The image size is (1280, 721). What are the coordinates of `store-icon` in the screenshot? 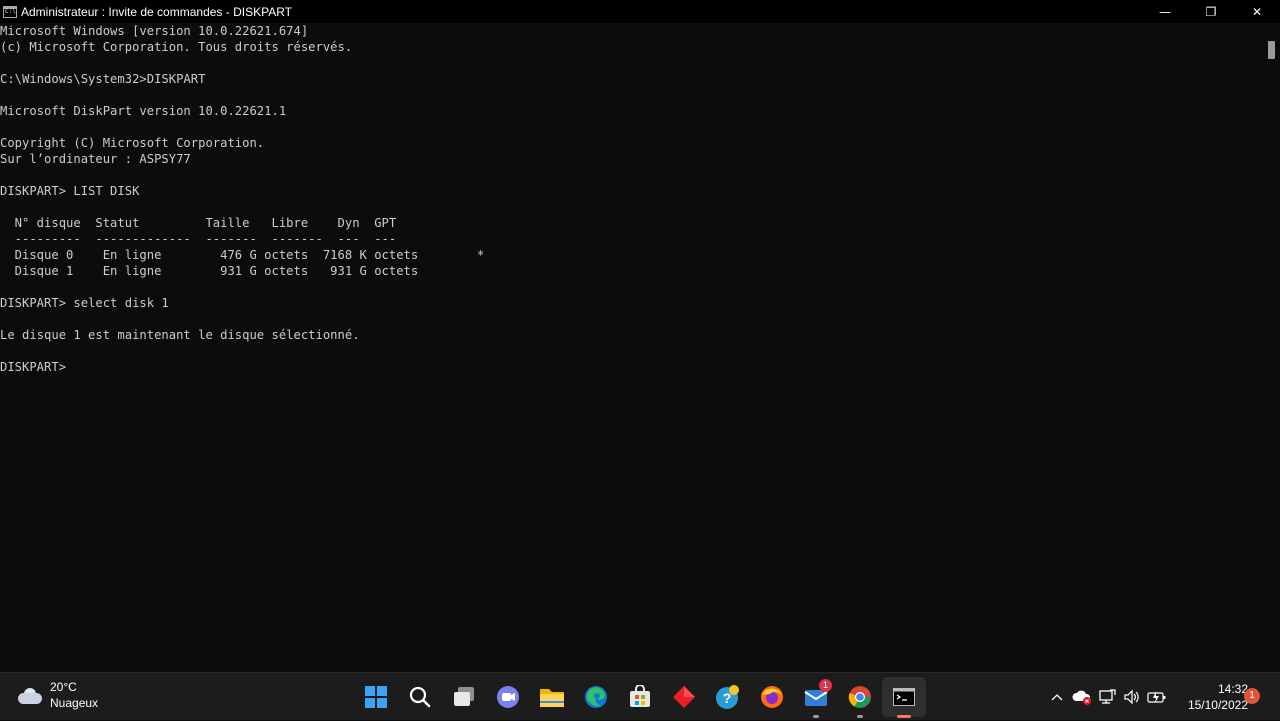 It's located at (640, 696).